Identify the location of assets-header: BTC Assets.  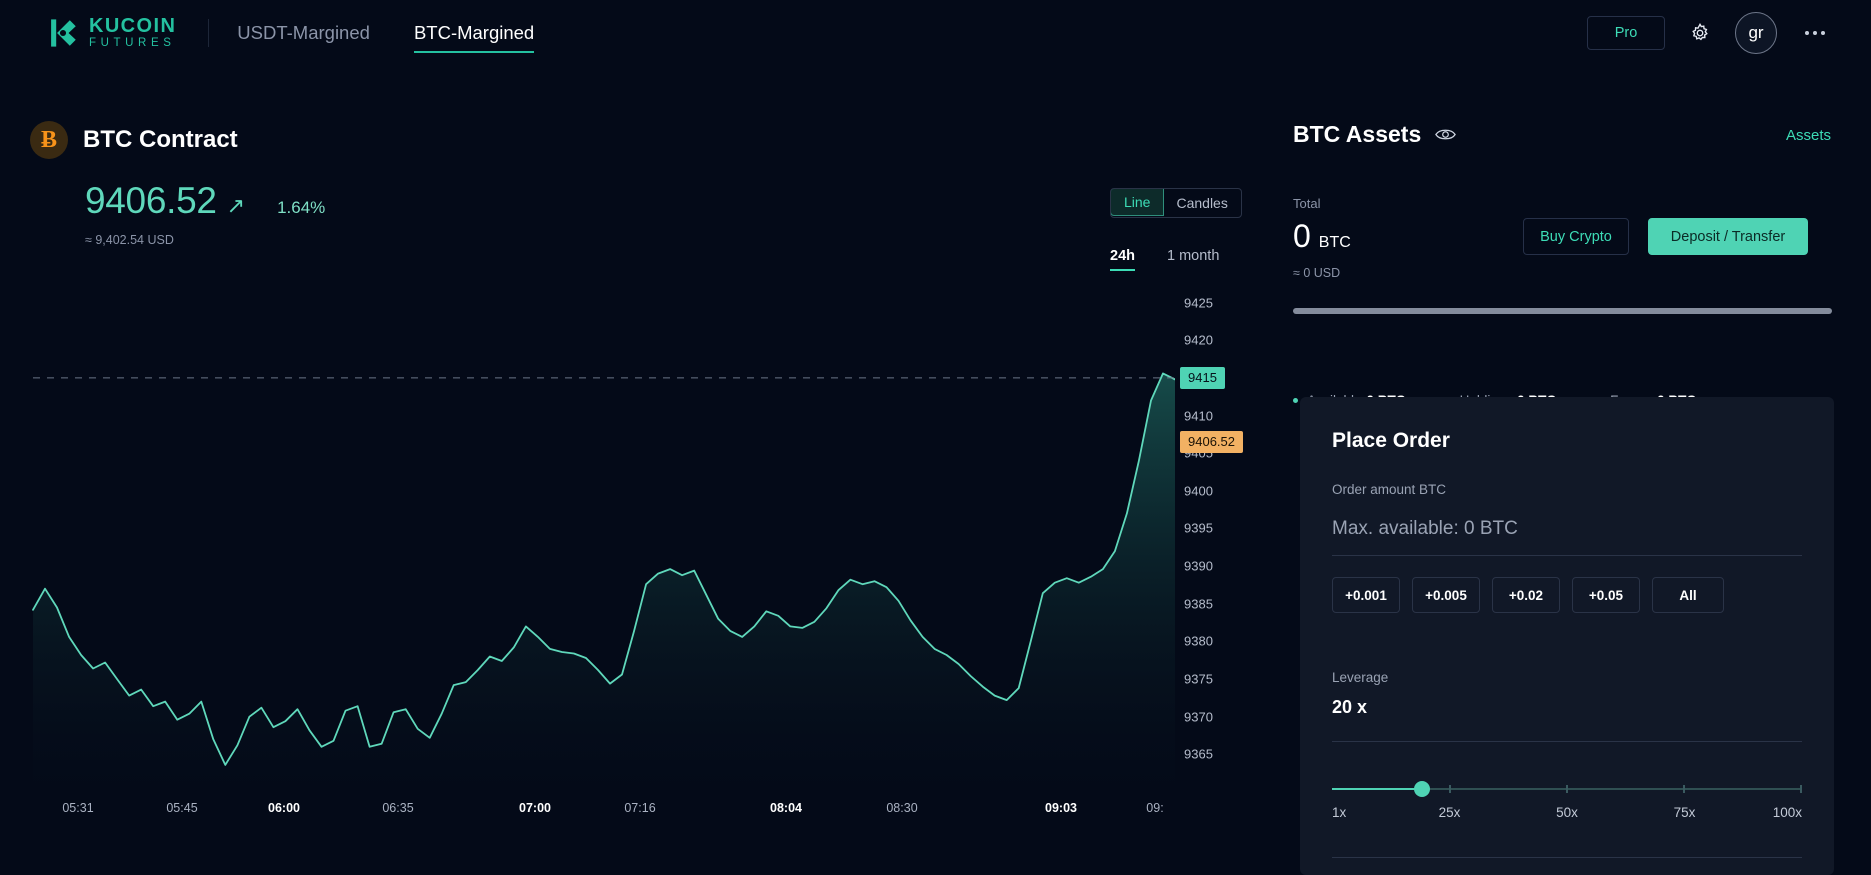
(1375, 134).